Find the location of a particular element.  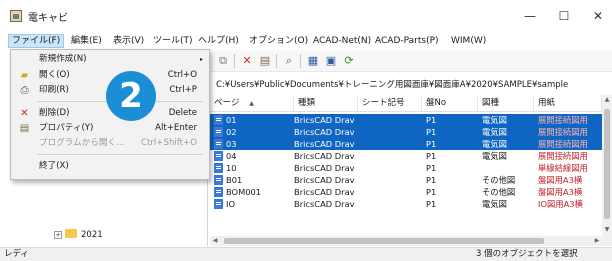

cell-page: 03 is located at coordinates (231, 144).